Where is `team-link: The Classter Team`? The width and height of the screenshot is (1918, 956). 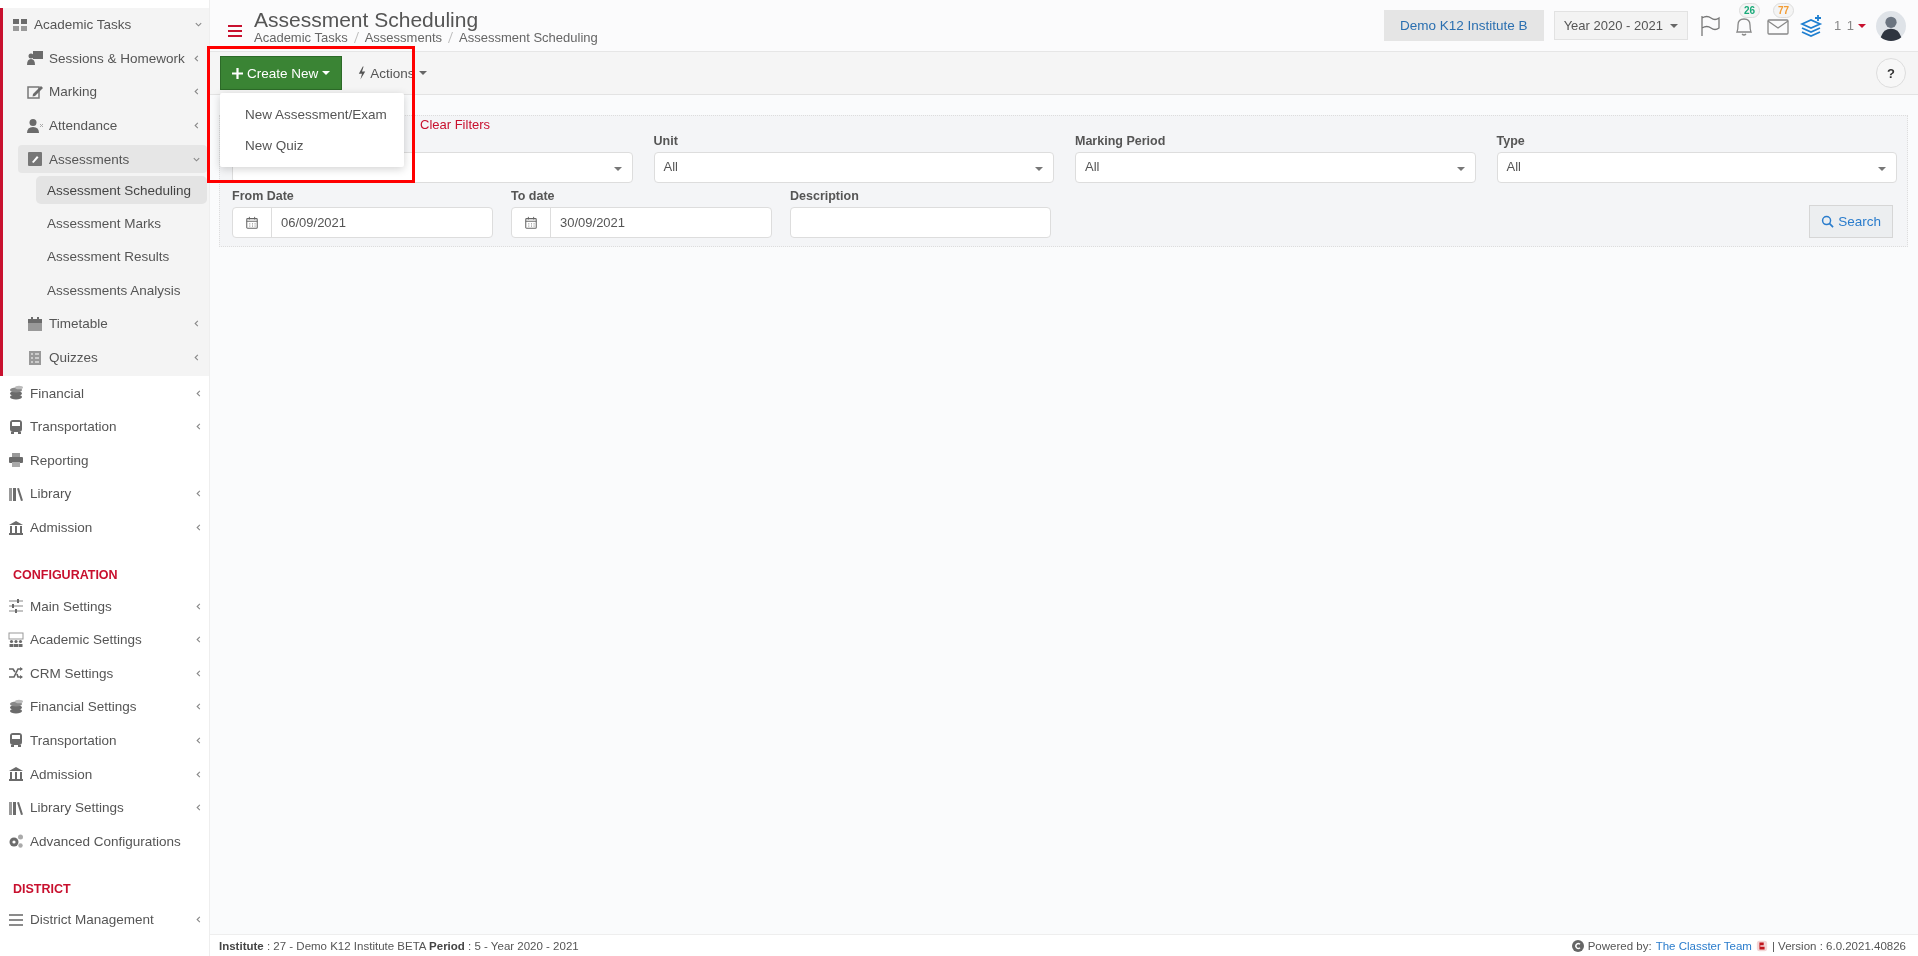
team-link: The Classter Team is located at coordinates (1703, 945).